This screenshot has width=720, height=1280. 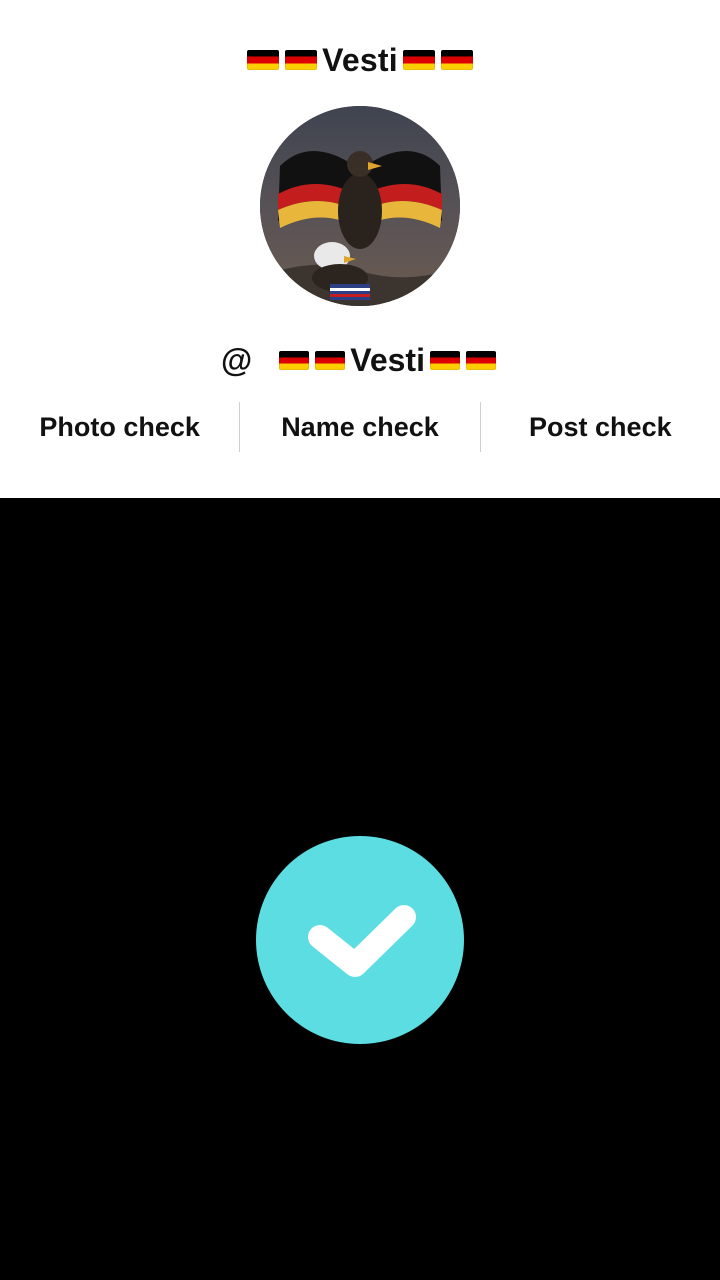 I want to click on profile-handle: @ Vesti, so click(x=360, y=360).